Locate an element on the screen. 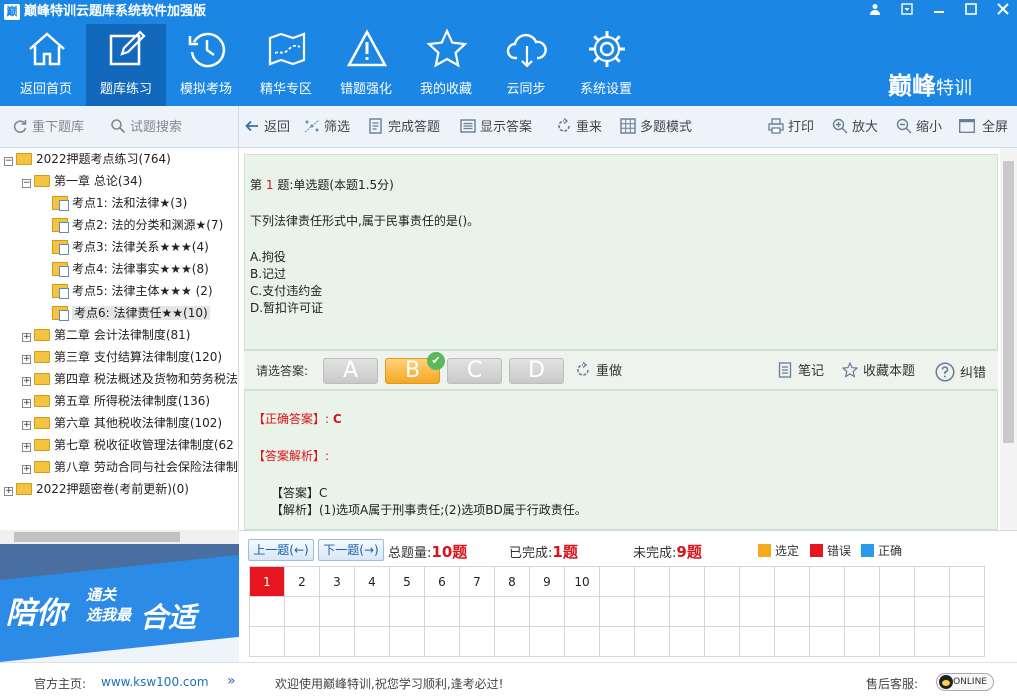  question-cell: 10 is located at coordinates (582, 581).